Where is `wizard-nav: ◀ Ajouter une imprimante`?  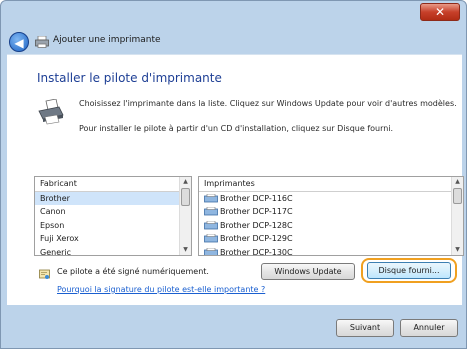
wizard-nav: ◀ Ajouter une imprimante is located at coordinates (235, 42).